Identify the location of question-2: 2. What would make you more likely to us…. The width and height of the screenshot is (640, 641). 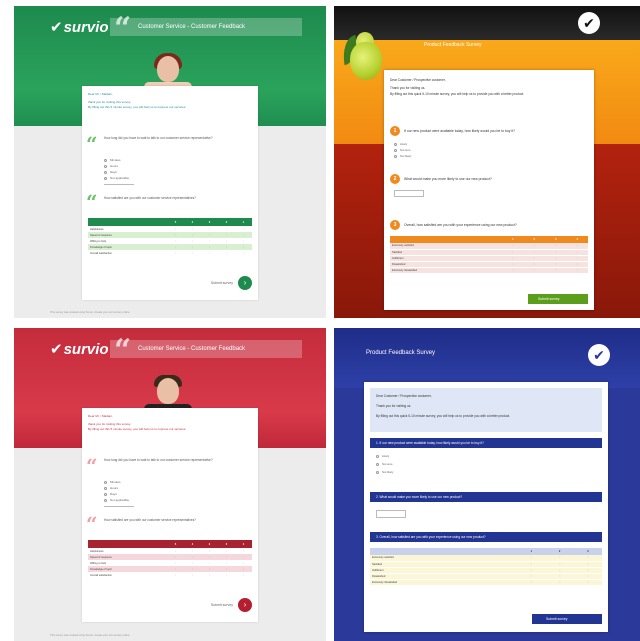
(486, 497).